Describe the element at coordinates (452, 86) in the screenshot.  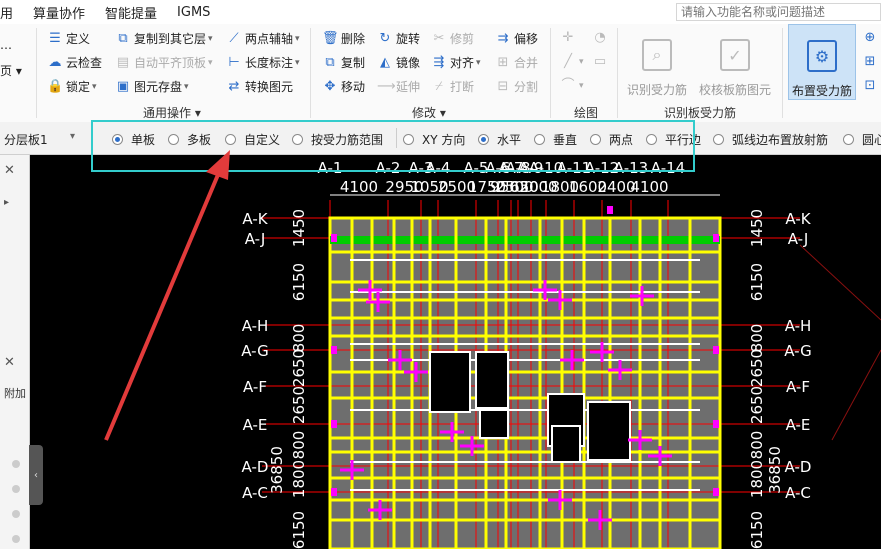
I see `break-button: ⌿ 打断` at that location.